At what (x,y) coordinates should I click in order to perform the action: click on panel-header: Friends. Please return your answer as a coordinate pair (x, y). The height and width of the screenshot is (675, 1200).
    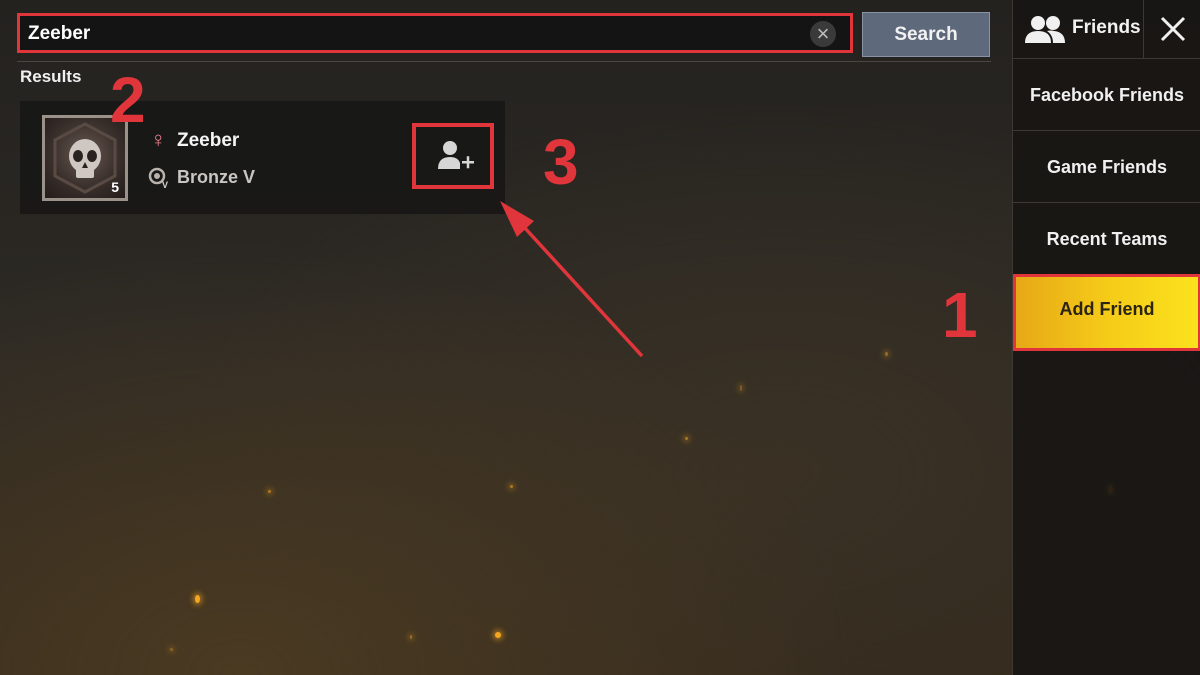
    Looking at the image, I should click on (1106, 29).